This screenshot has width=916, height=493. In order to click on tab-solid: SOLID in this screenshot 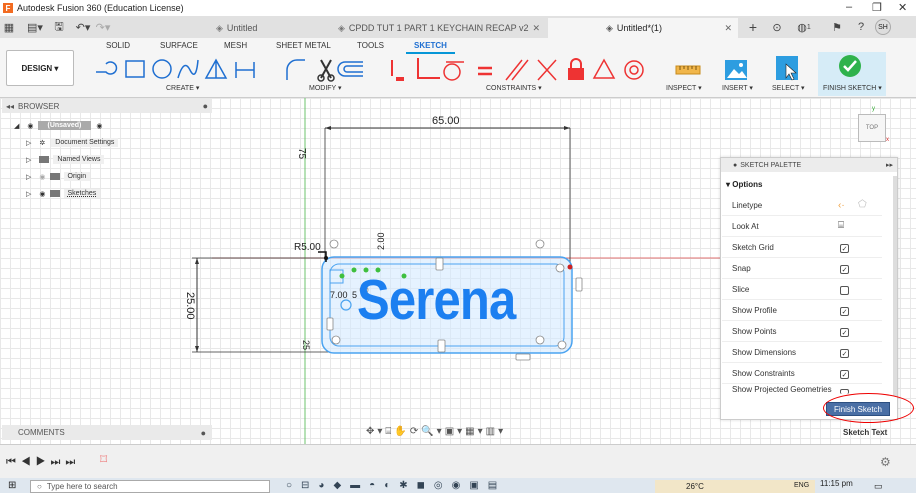, I will do `click(118, 45)`.